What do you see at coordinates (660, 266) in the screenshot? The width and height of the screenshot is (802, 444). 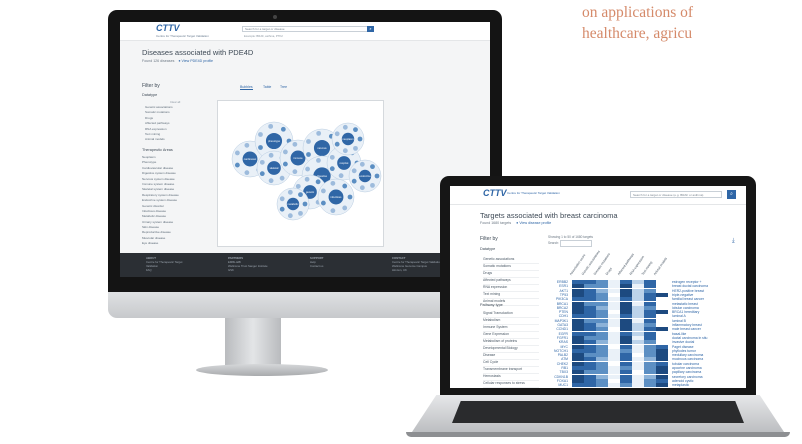 I see `heatmap-column-header: Animal models` at bounding box center [660, 266].